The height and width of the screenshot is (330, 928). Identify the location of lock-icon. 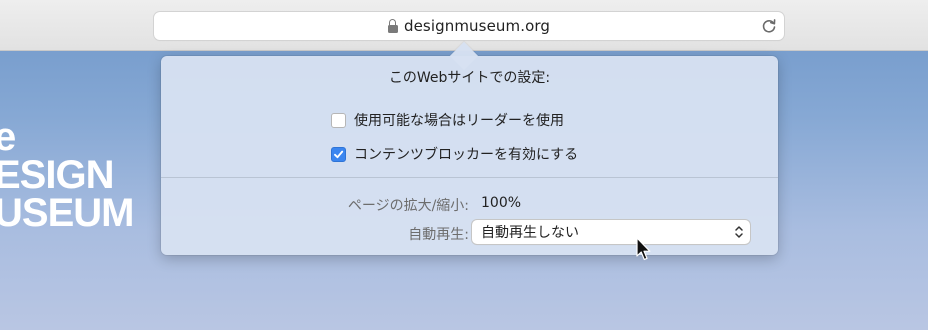
(392, 26).